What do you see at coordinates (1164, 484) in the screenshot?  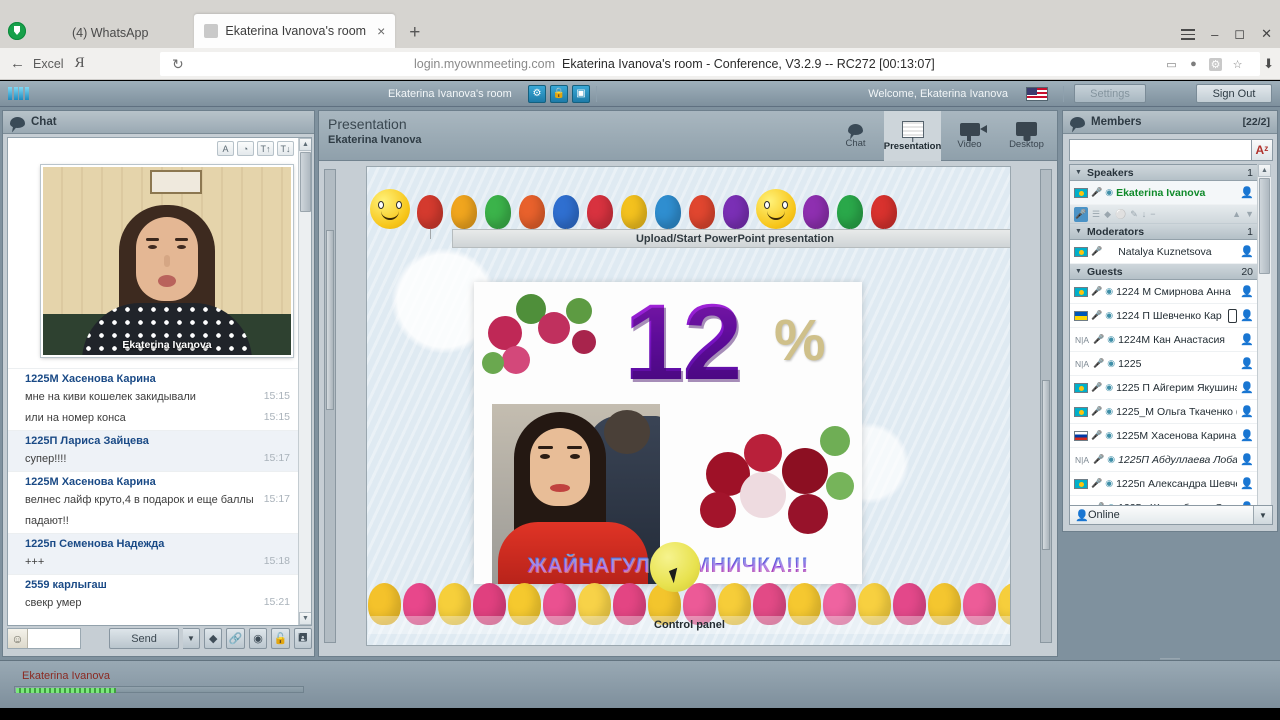 I see `member-row: 🎤 ◉ 1225п Александра Шевчен 👤` at bounding box center [1164, 484].